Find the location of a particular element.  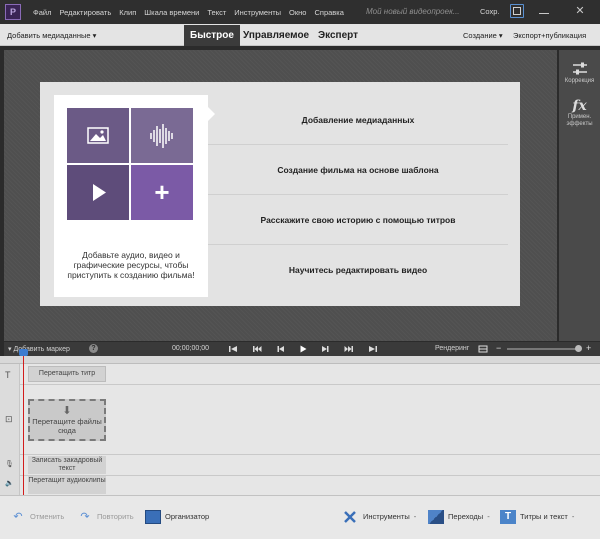

help-icon: ? is located at coordinates (93, 348).